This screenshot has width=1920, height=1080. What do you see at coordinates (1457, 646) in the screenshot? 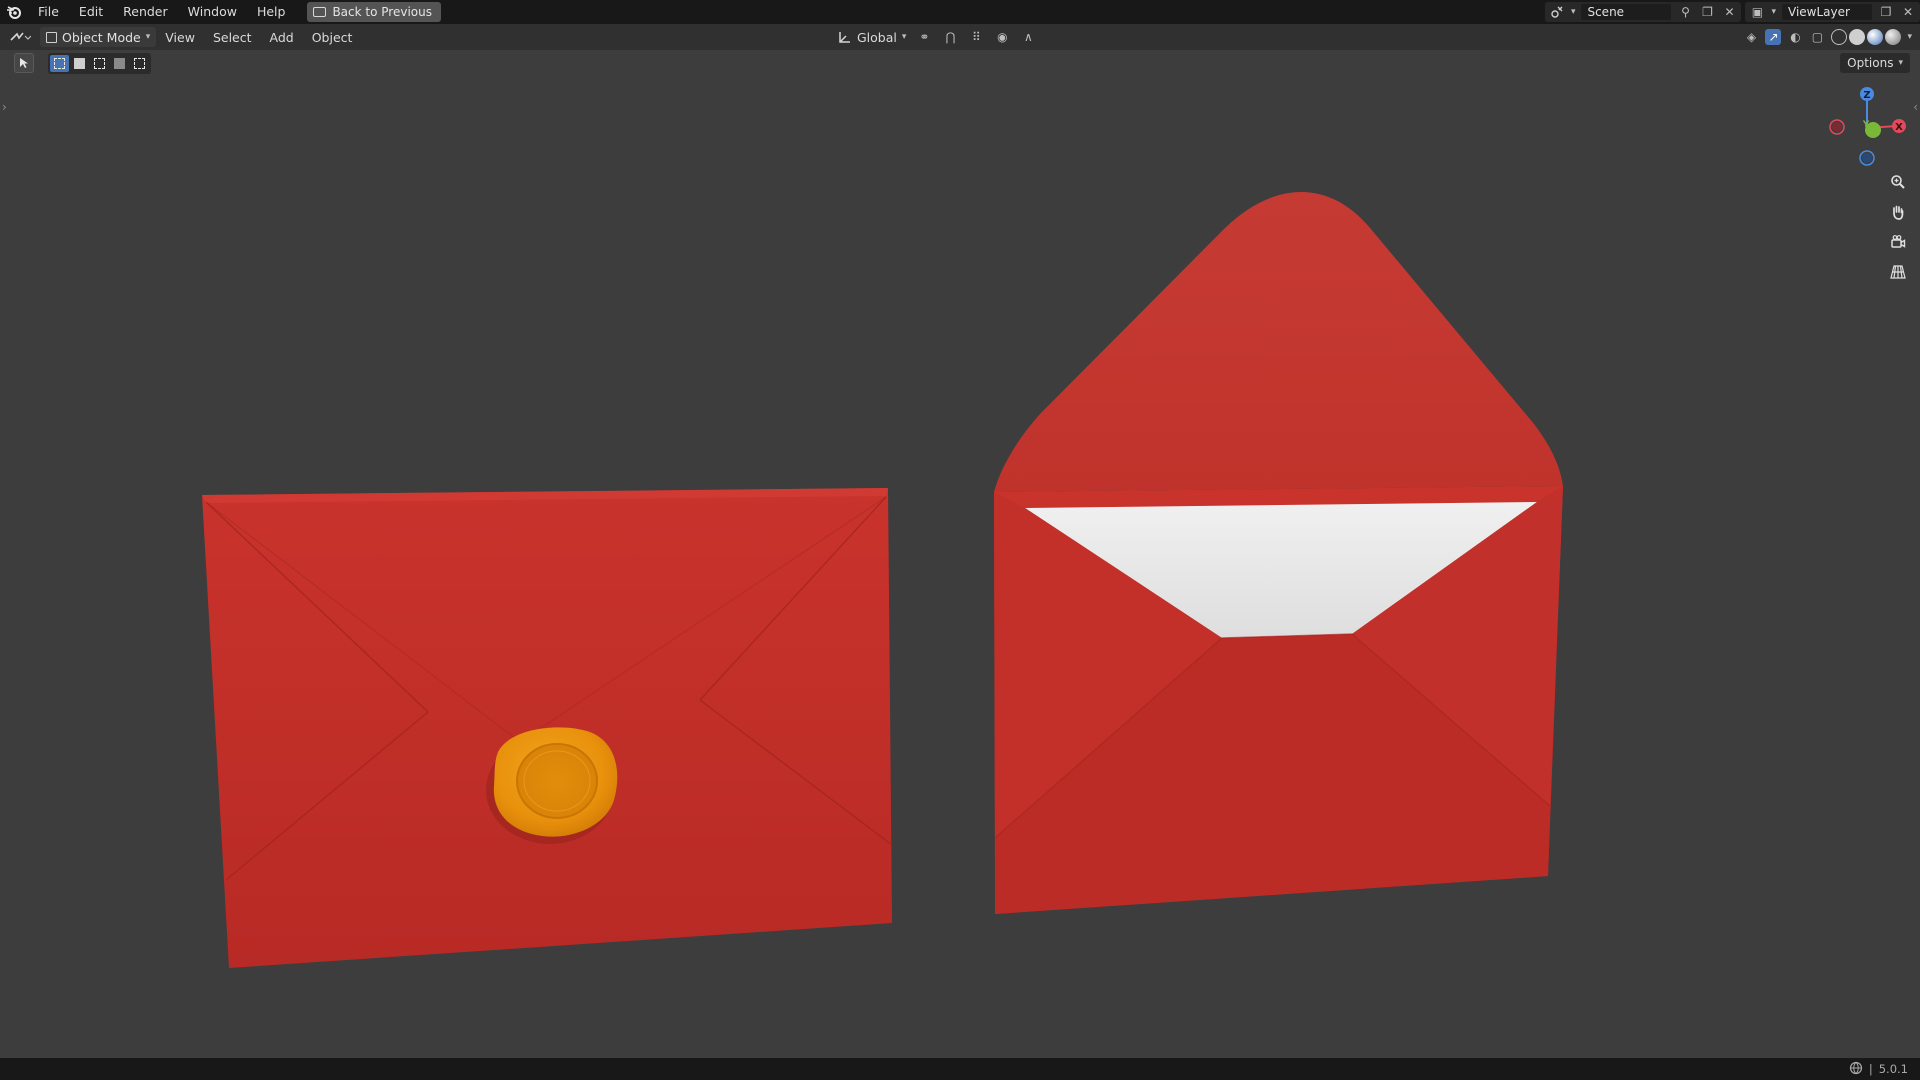
I see `envelope-right-flap` at bounding box center [1457, 646].